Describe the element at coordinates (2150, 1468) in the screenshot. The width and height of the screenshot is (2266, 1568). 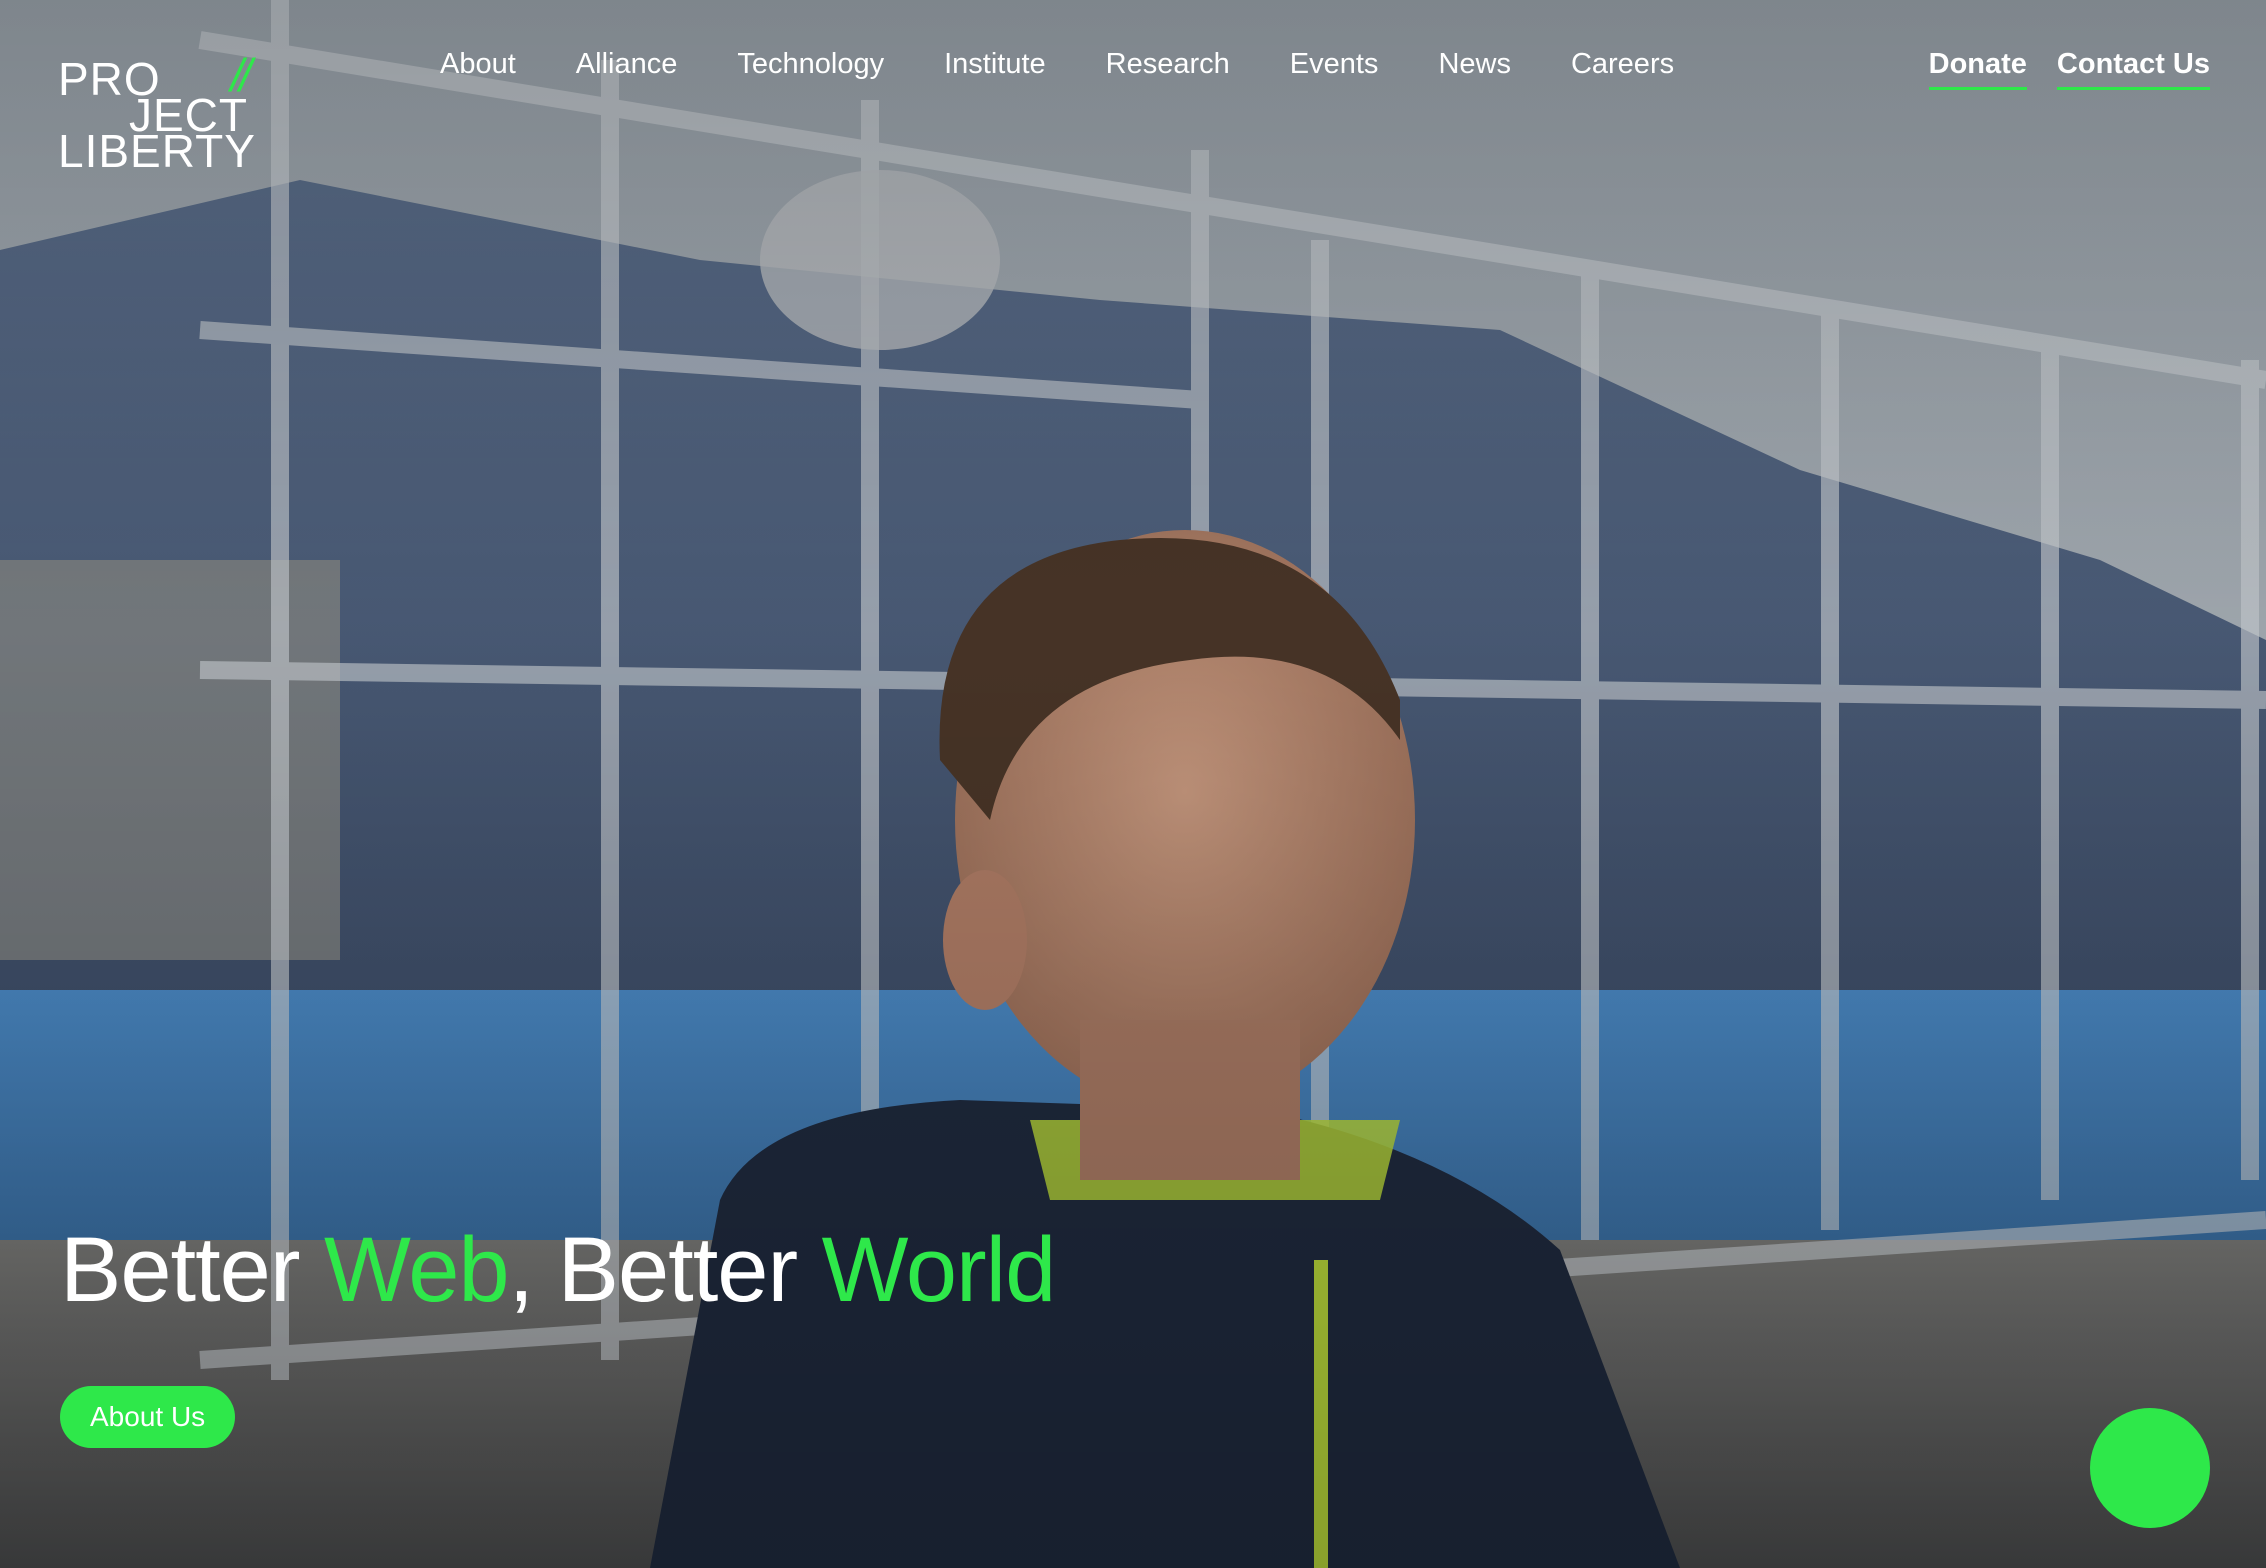
I see `floating-circle-button` at that location.